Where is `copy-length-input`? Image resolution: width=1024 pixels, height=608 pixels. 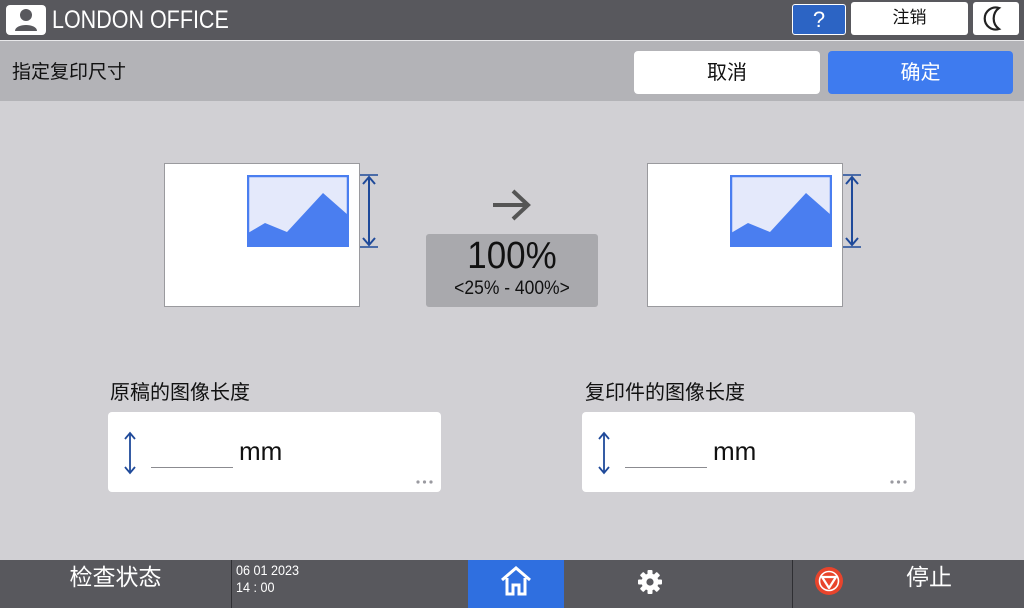
copy-length-input is located at coordinates (666, 453).